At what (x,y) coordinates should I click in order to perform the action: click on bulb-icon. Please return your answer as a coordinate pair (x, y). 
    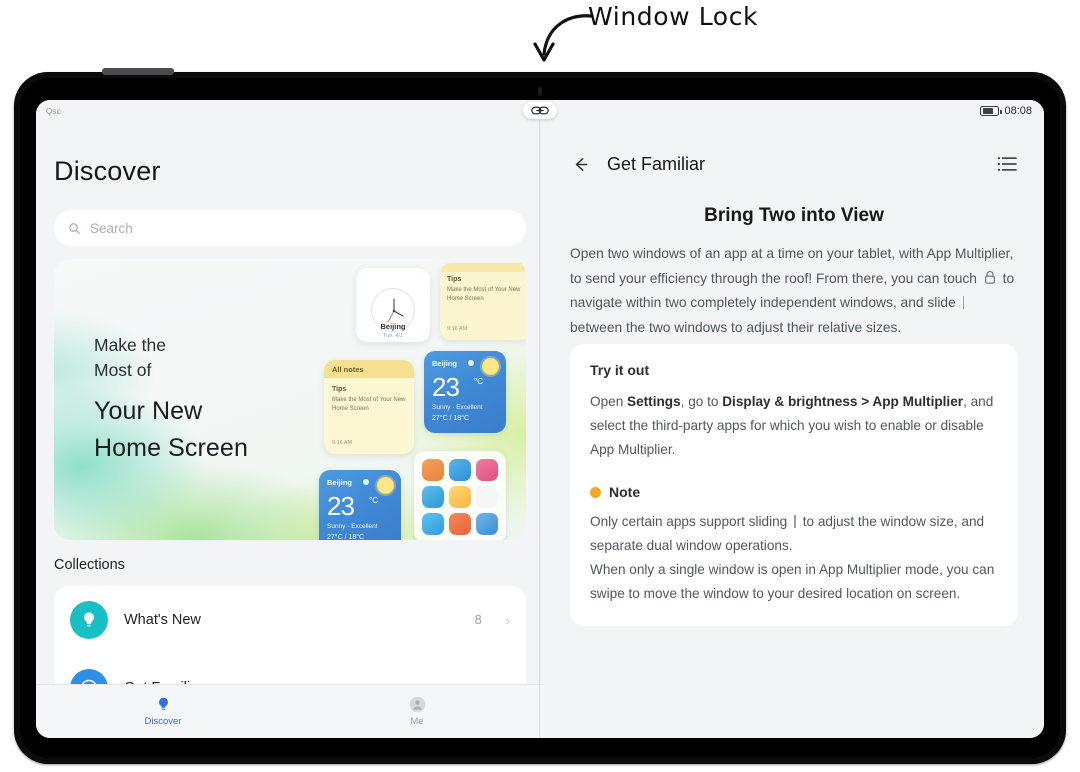
    Looking at the image, I should click on (163, 704).